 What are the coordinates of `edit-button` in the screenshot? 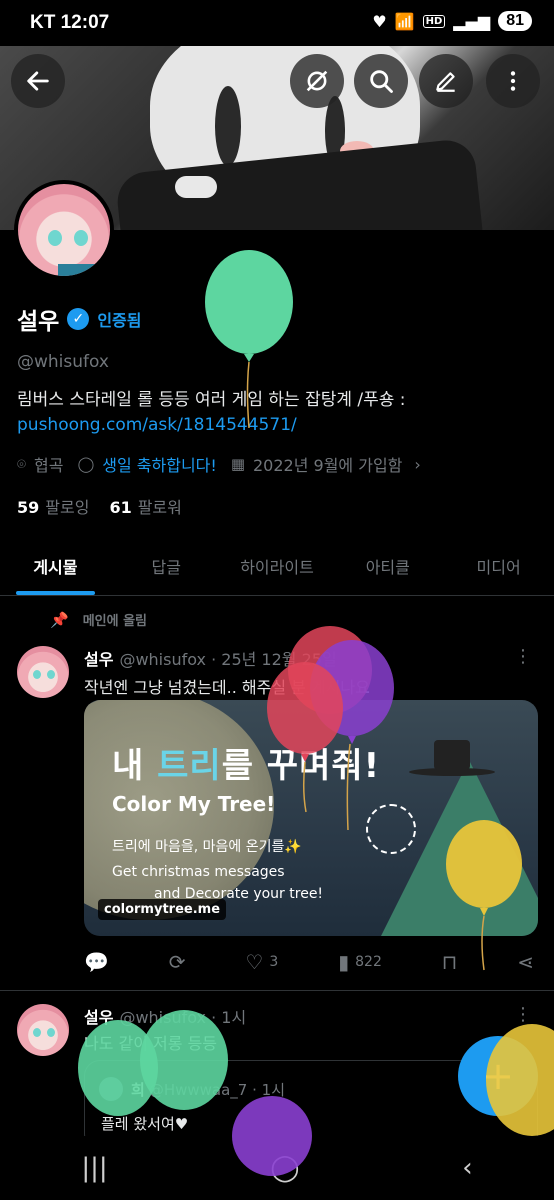 It's located at (446, 81).